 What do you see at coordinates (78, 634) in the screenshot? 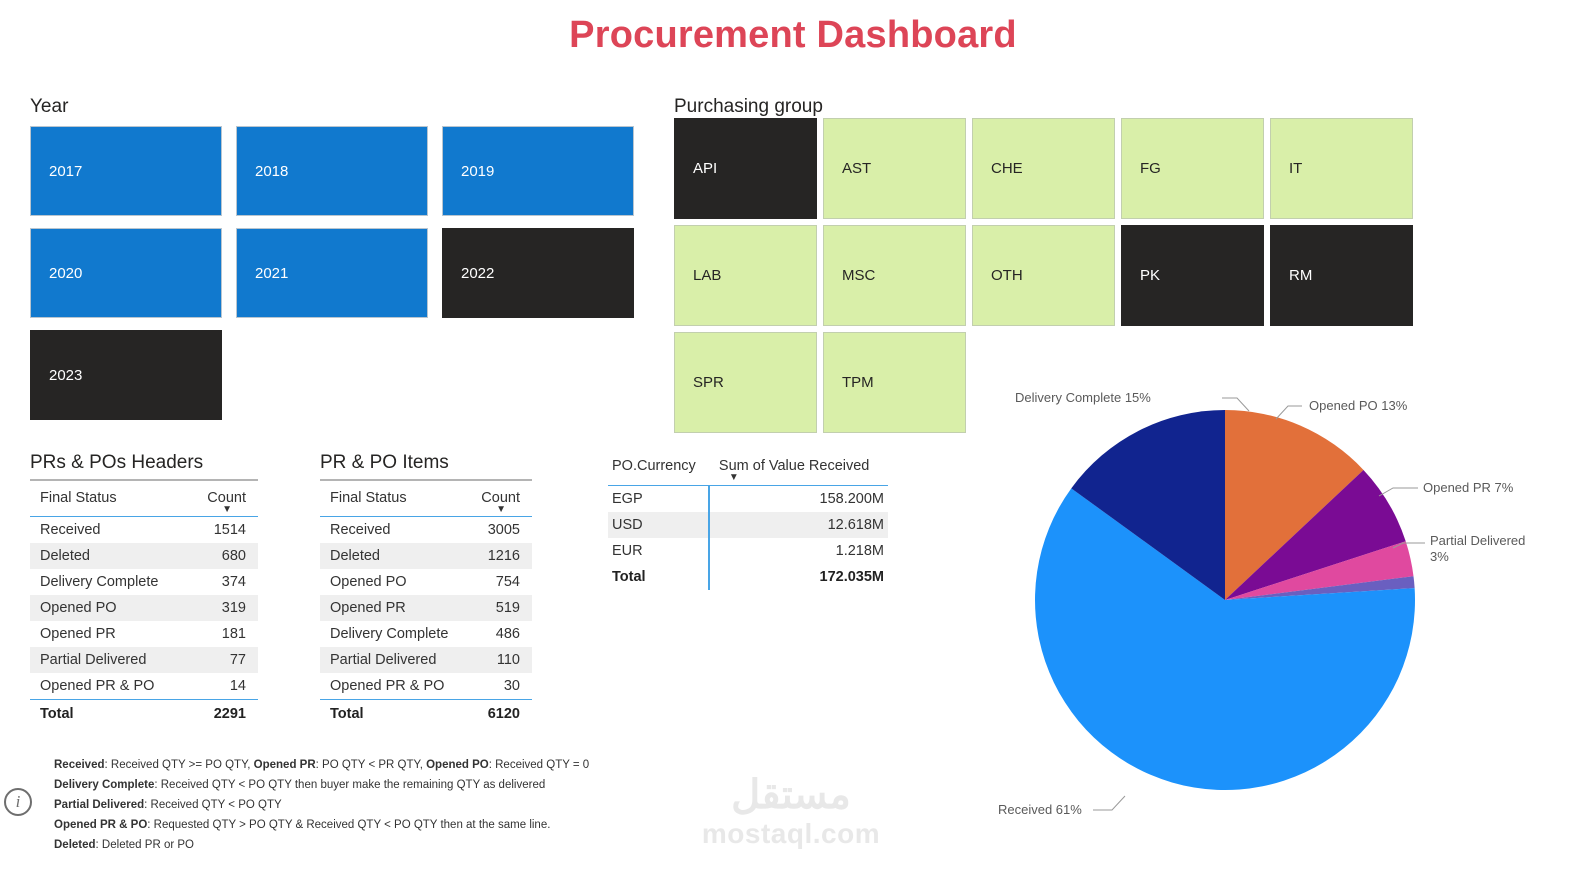
I see `cell-final-status: Opened PR` at bounding box center [78, 634].